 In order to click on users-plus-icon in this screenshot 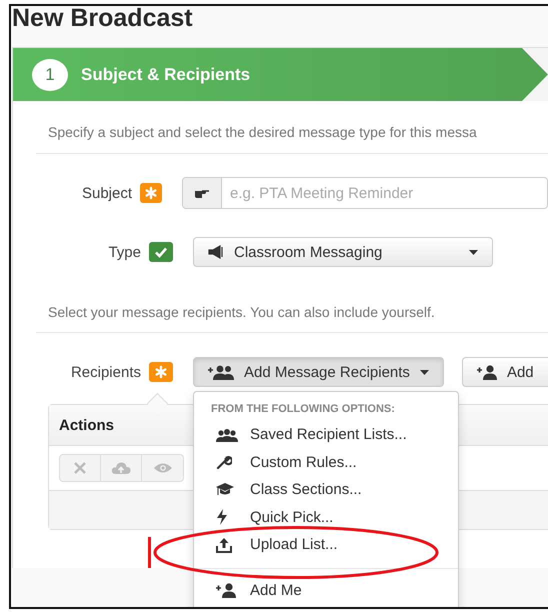, I will do `click(221, 372)`.